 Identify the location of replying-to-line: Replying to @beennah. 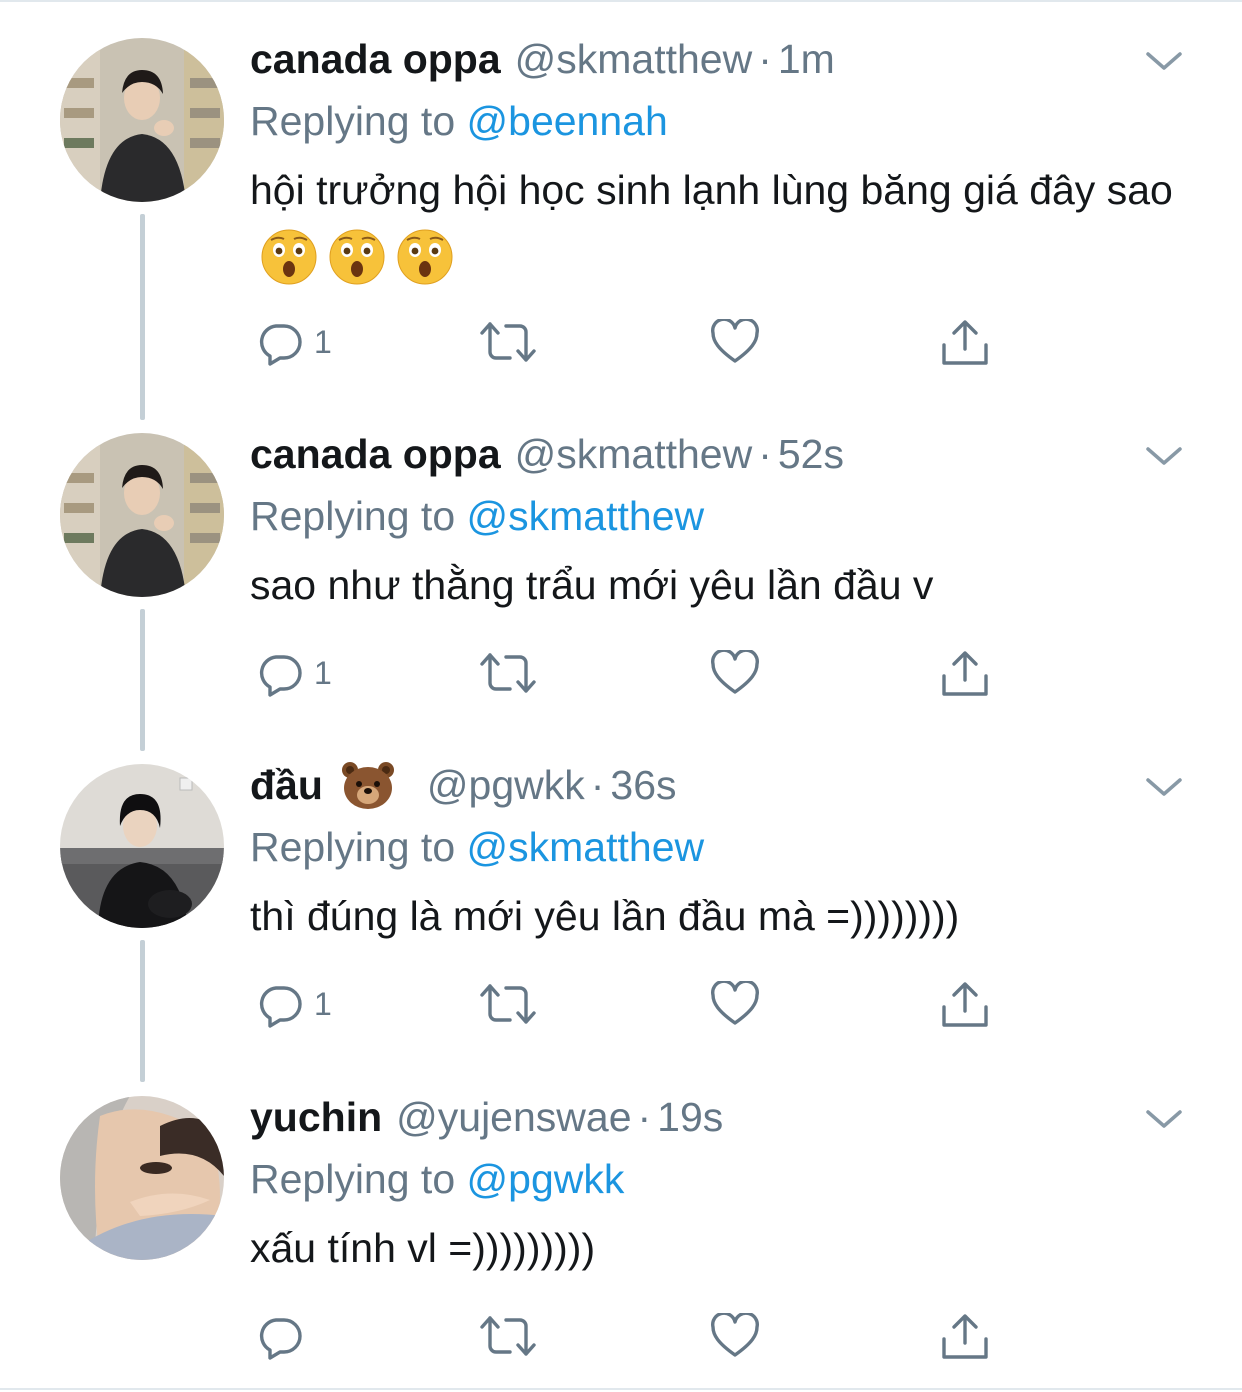
(726, 121).